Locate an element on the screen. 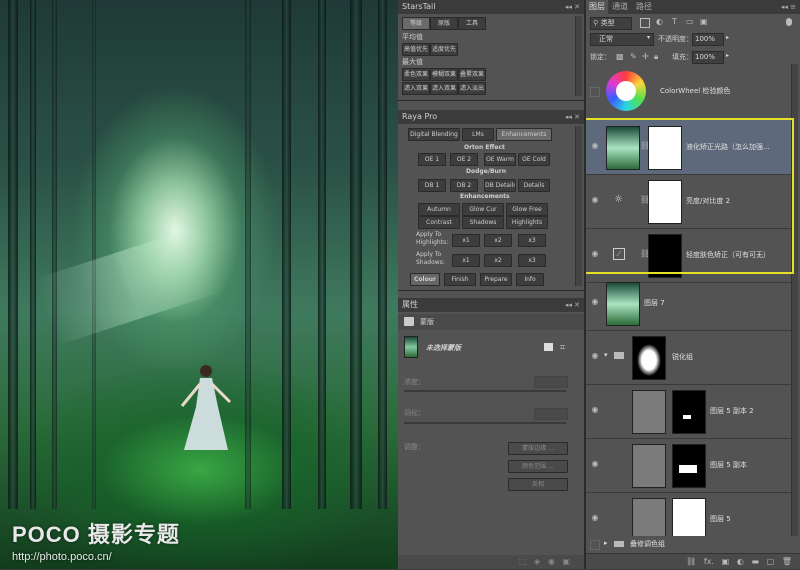 The height and width of the screenshot is (570, 800). chevron-down-icon: ▾ is located at coordinates (606, 355).